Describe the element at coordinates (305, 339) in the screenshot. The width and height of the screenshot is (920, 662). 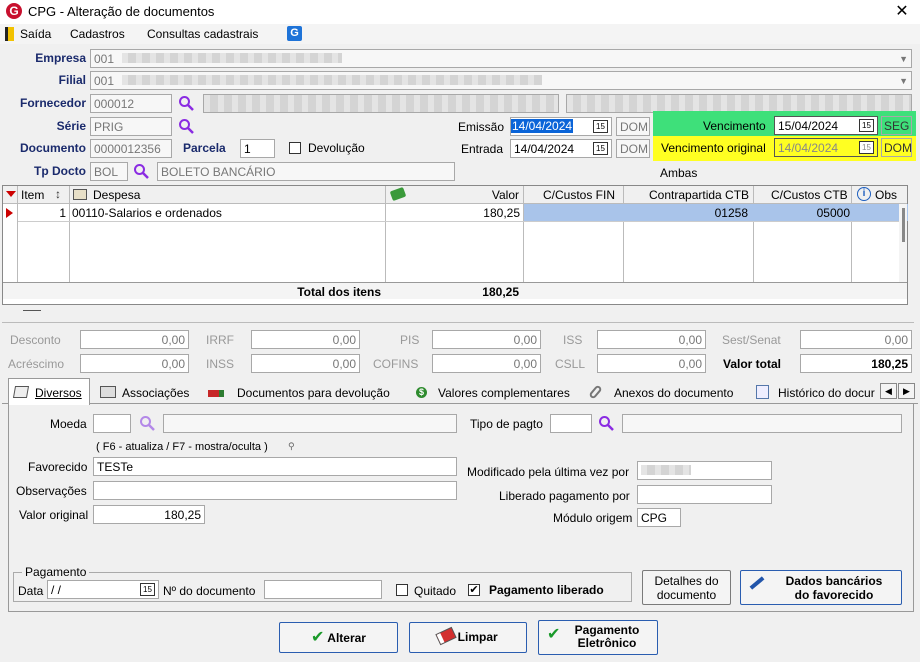
I see `irrf-input: 0,00` at that location.